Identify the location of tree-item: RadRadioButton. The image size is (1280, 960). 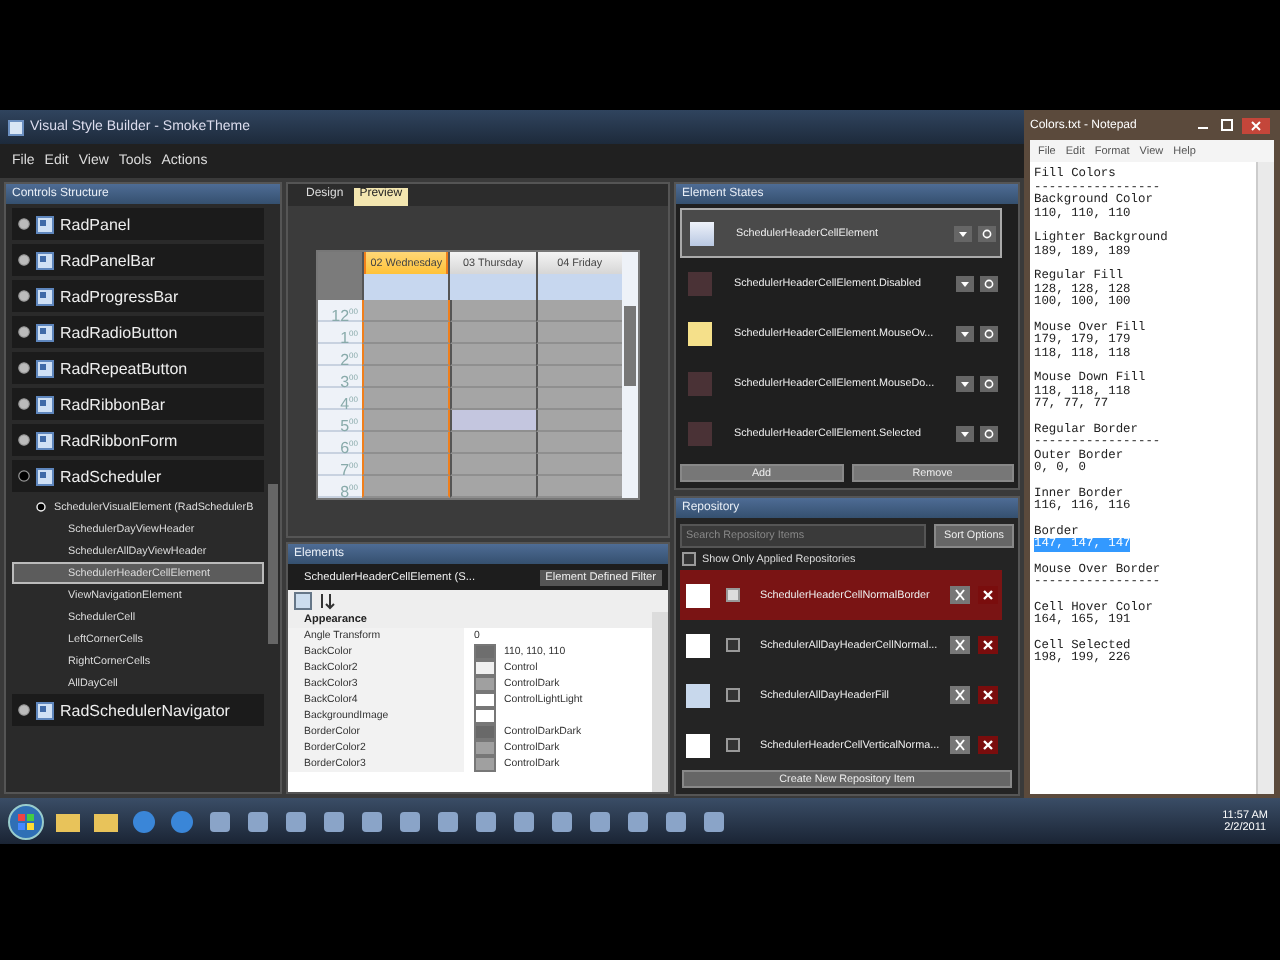
(138, 332).